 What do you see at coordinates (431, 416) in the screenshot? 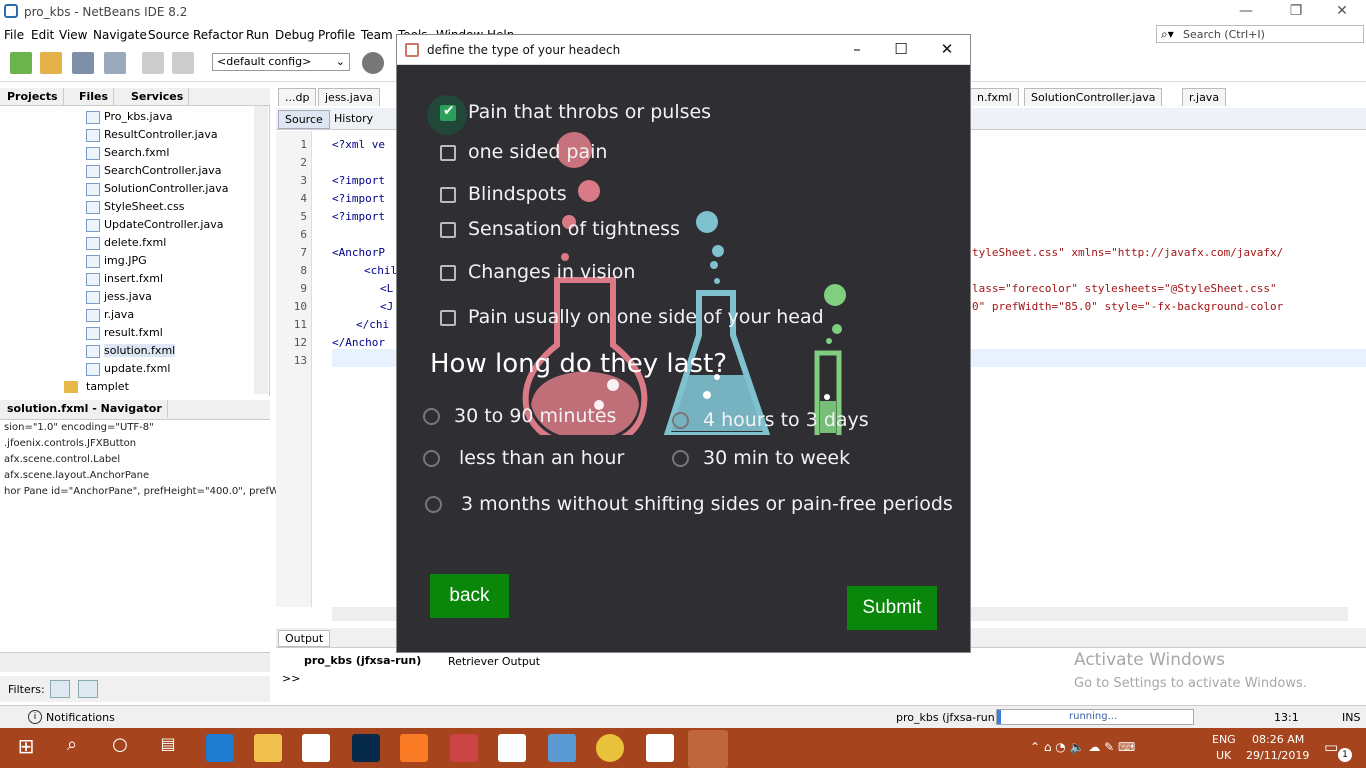
I see `radio-30-90-min` at bounding box center [431, 416].